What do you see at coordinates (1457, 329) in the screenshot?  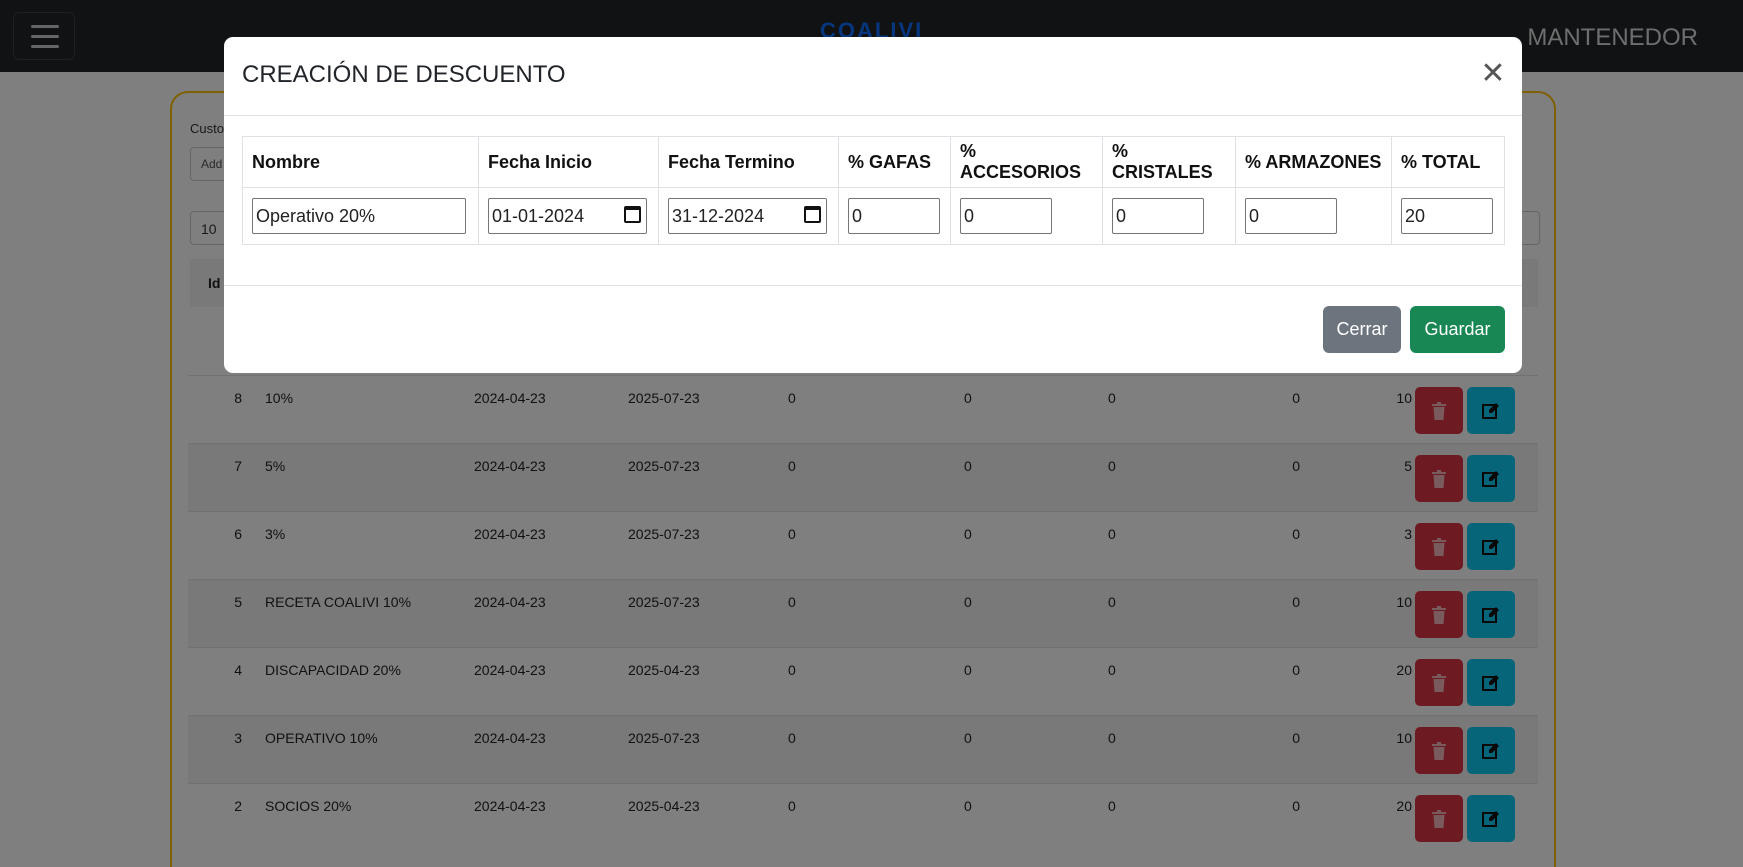 I see `guardar-button: Guardar` at bounding box center [1457, 329].